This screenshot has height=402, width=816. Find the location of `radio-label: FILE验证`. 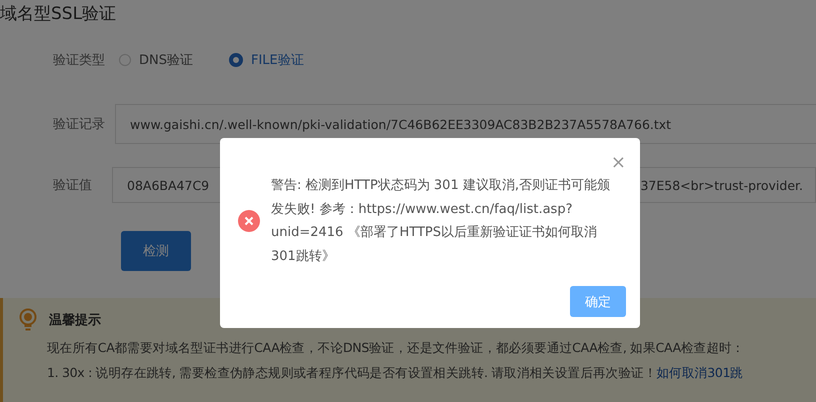

radio-label: FILE验证 is located at coordinates (277, 60).